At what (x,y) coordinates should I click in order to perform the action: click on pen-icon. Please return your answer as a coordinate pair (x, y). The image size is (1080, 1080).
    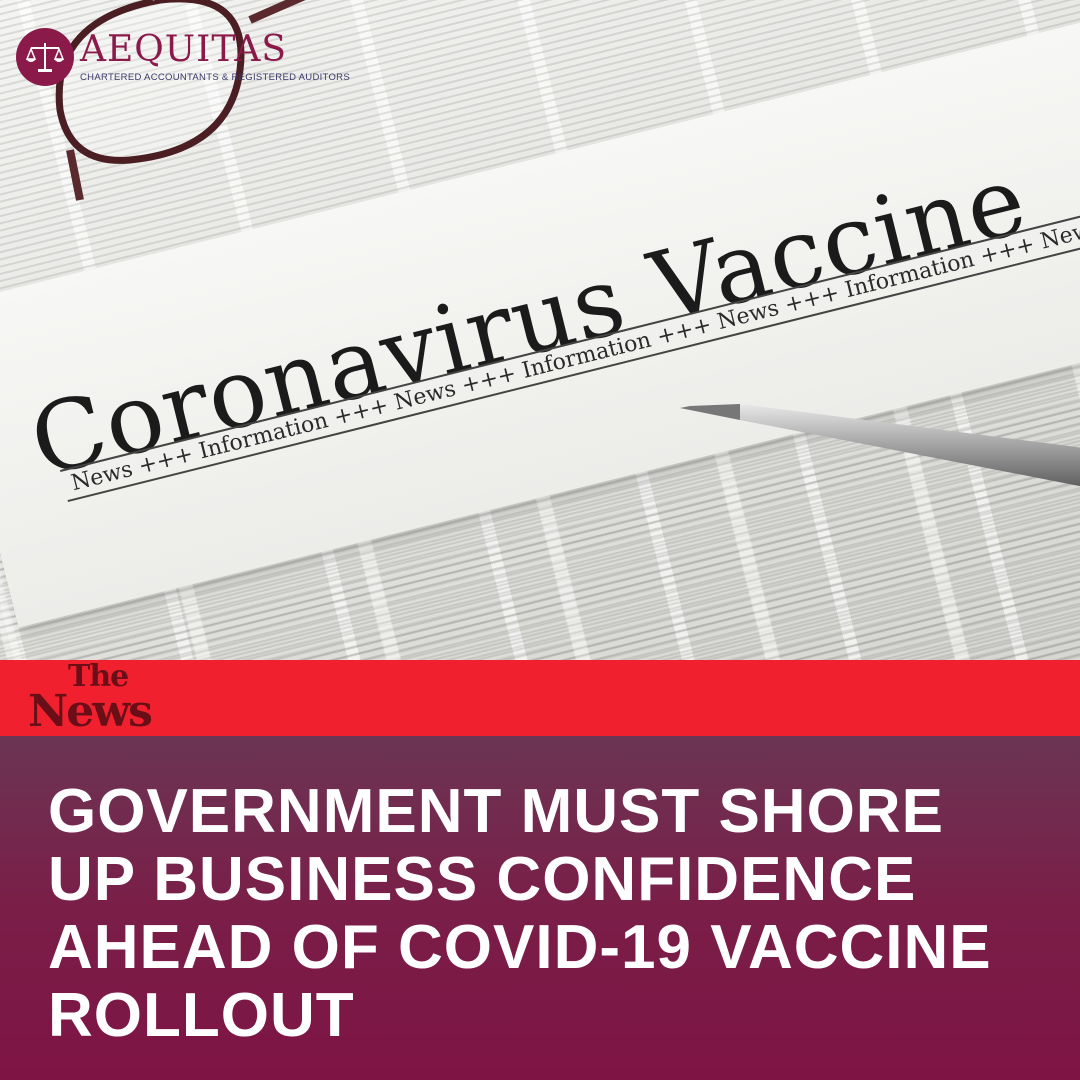
    Looking at the image, I should click on (880, 445).